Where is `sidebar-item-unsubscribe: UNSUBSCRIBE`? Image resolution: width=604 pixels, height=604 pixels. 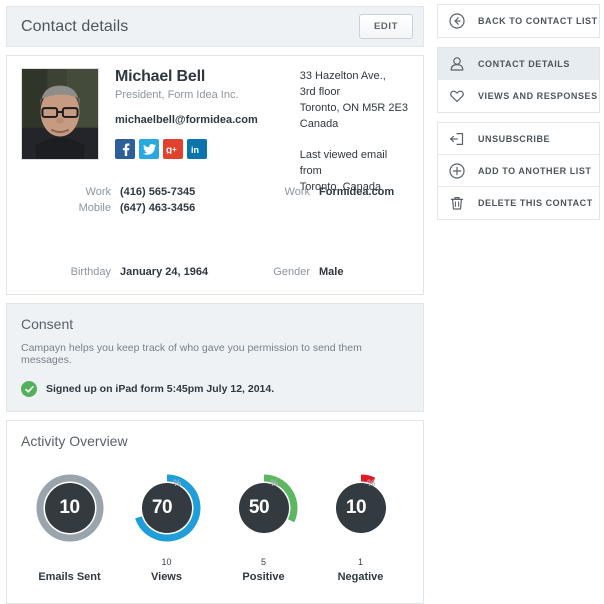 sidebar-item-unsubscribe: UNSUBSCRIBE is located at coordinates (518, 139).